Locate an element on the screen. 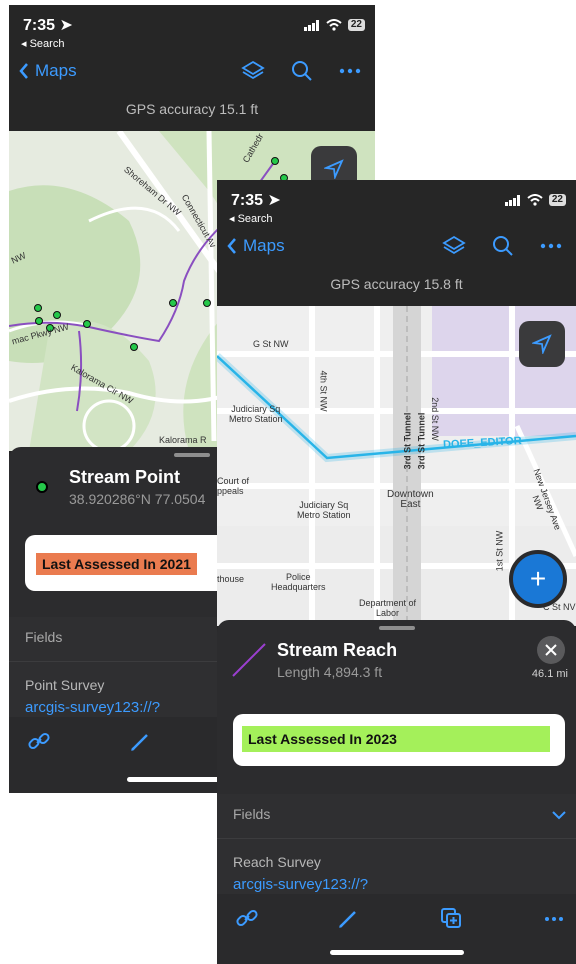 The width and height of the screenshot is (576, 964). map-label: G St NW is located at coordinates (271, 344).